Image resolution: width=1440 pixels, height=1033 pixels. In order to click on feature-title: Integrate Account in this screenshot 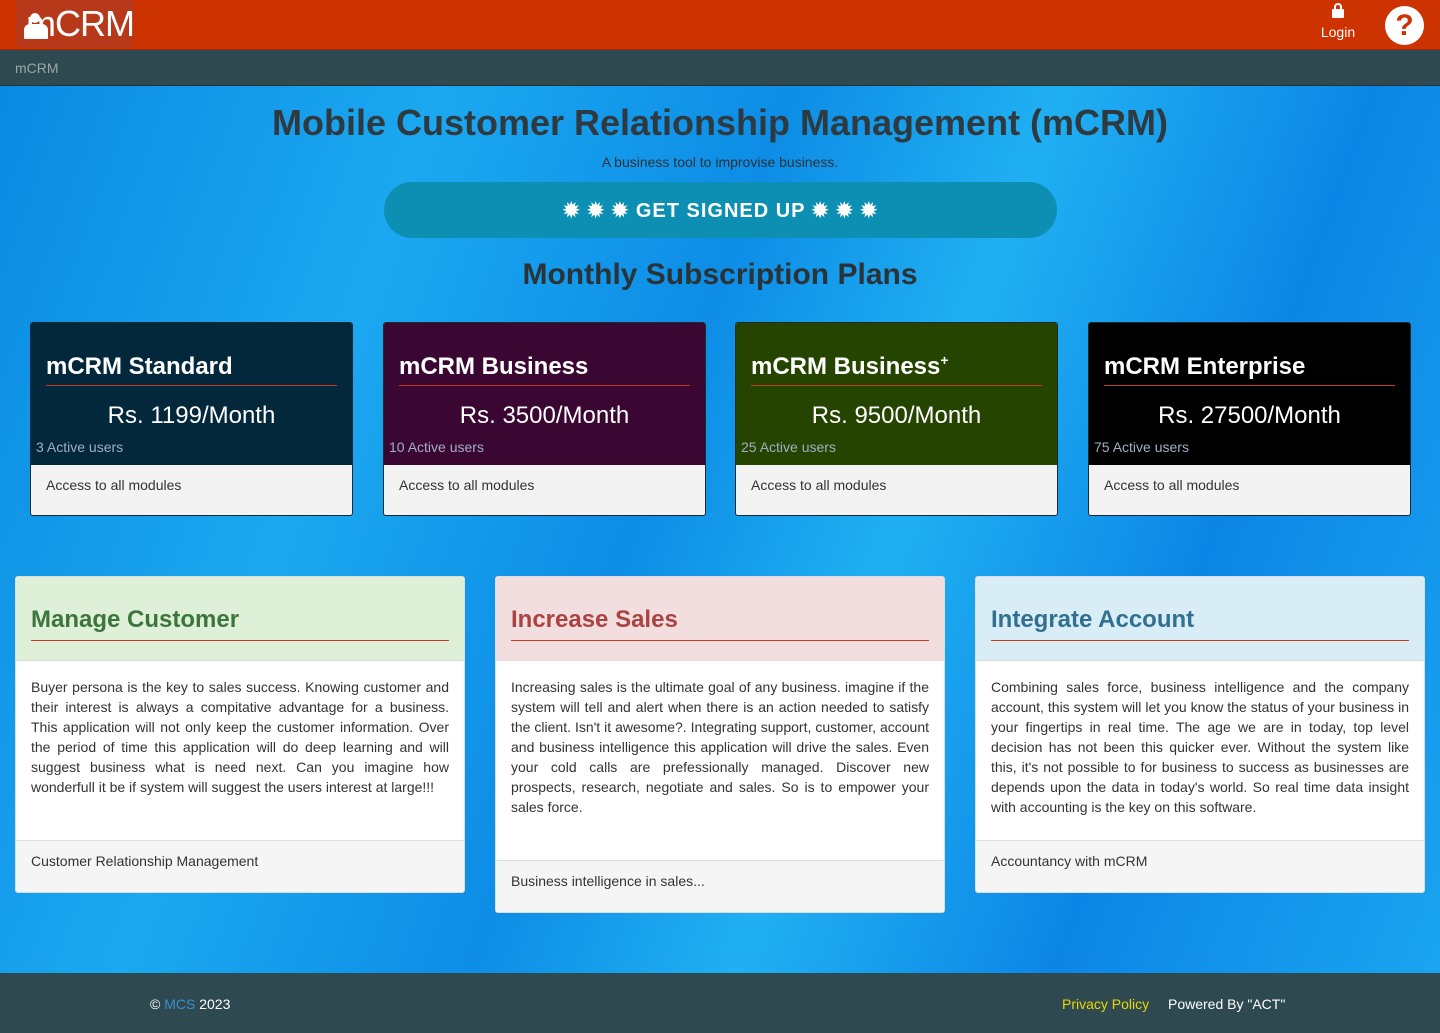, I will do `click(1200, 623)`.